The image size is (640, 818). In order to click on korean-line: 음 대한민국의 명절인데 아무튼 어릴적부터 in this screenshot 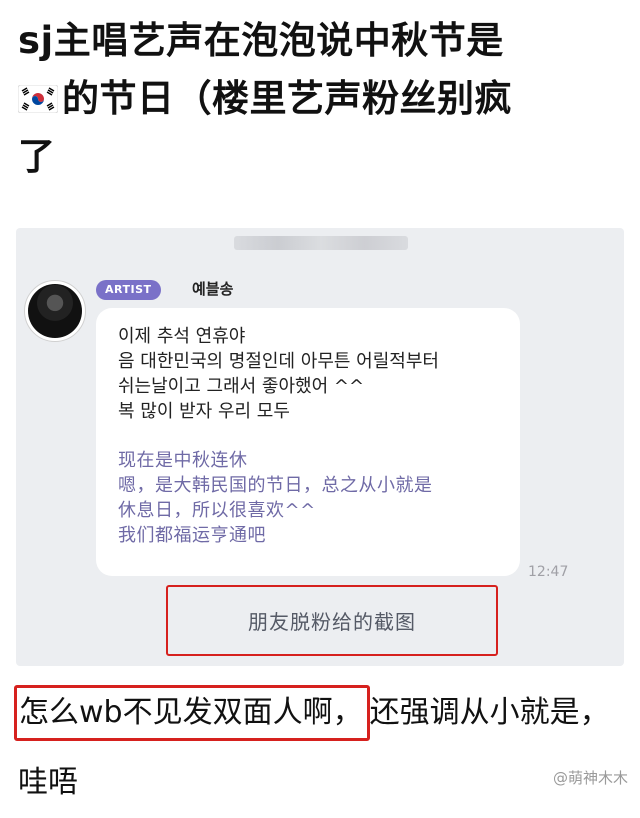, I will do `click(278, 361)`.